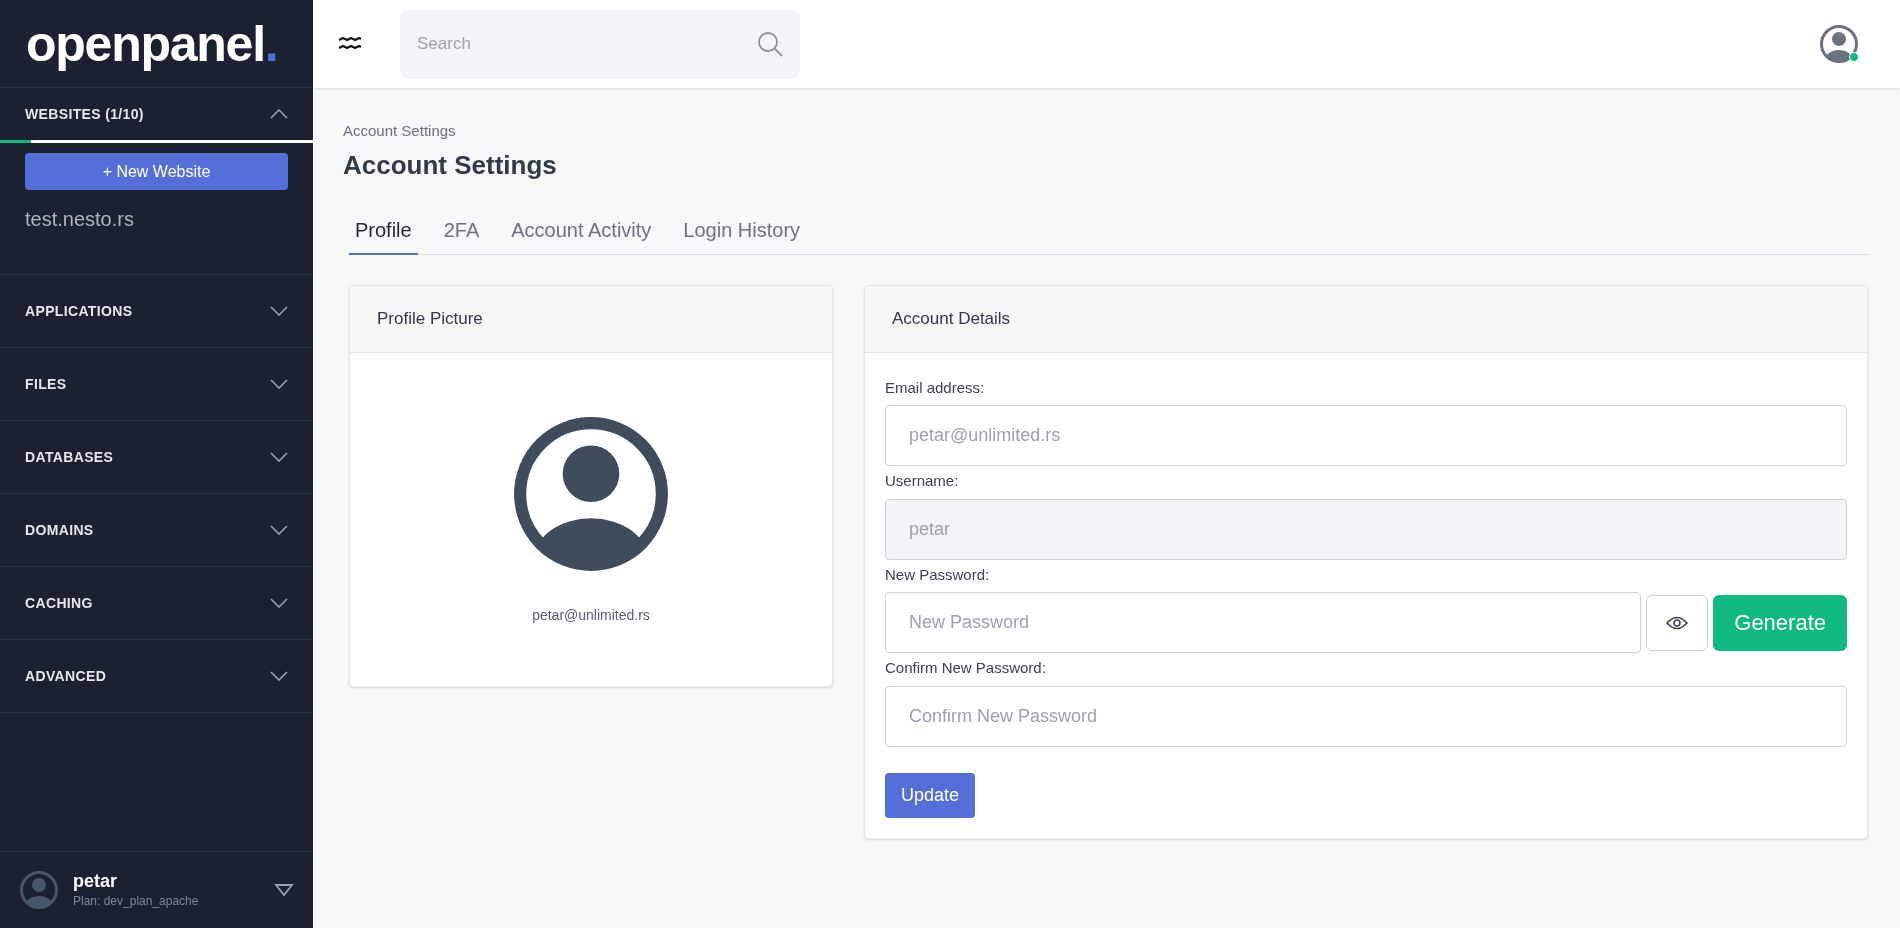  Describe the element at coordinates (461, 234) in the screenshot. I see `tab: 2FA` at that location.